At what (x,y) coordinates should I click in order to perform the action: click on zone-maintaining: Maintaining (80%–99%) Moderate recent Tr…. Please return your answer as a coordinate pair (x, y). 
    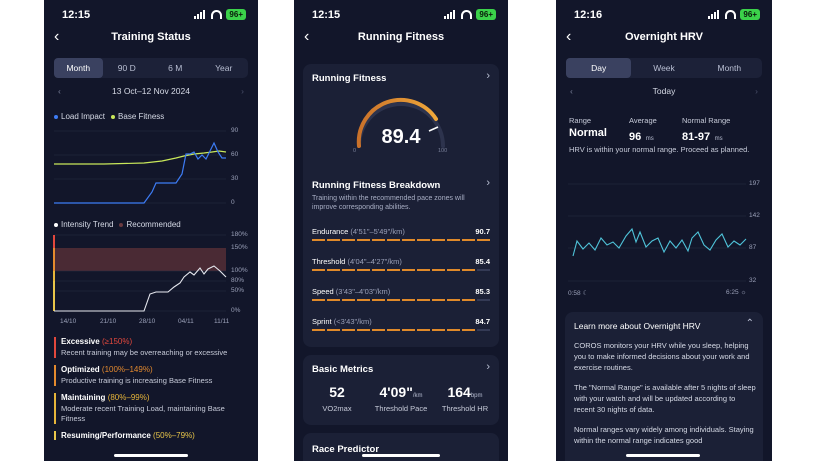
    Looking at the image, I should click on (152, 408).